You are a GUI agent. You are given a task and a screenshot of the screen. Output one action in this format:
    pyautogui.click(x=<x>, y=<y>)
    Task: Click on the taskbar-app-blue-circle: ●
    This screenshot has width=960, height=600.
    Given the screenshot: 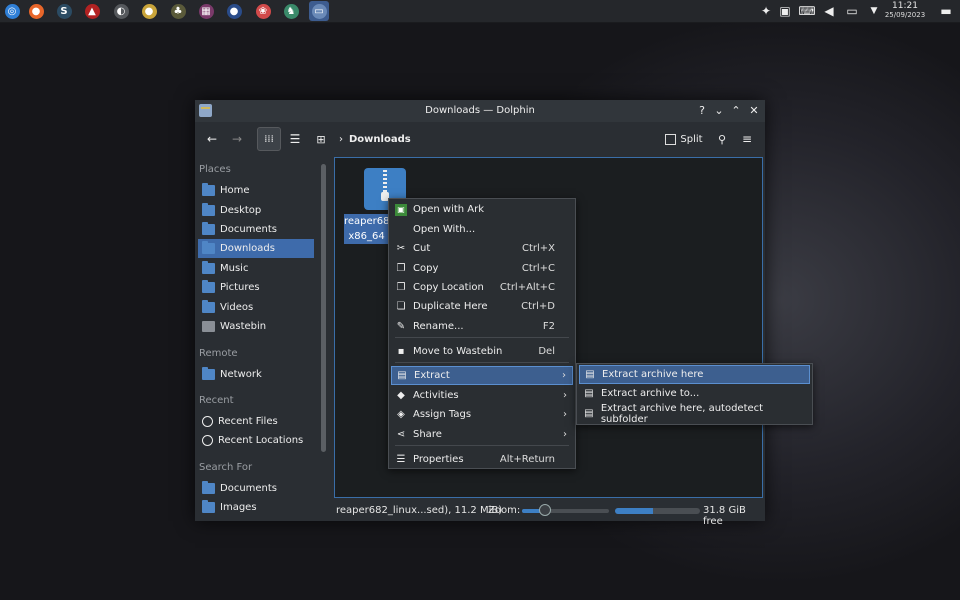 What is the action you would take?
    pyautogui.click(x=234, y=11)
    